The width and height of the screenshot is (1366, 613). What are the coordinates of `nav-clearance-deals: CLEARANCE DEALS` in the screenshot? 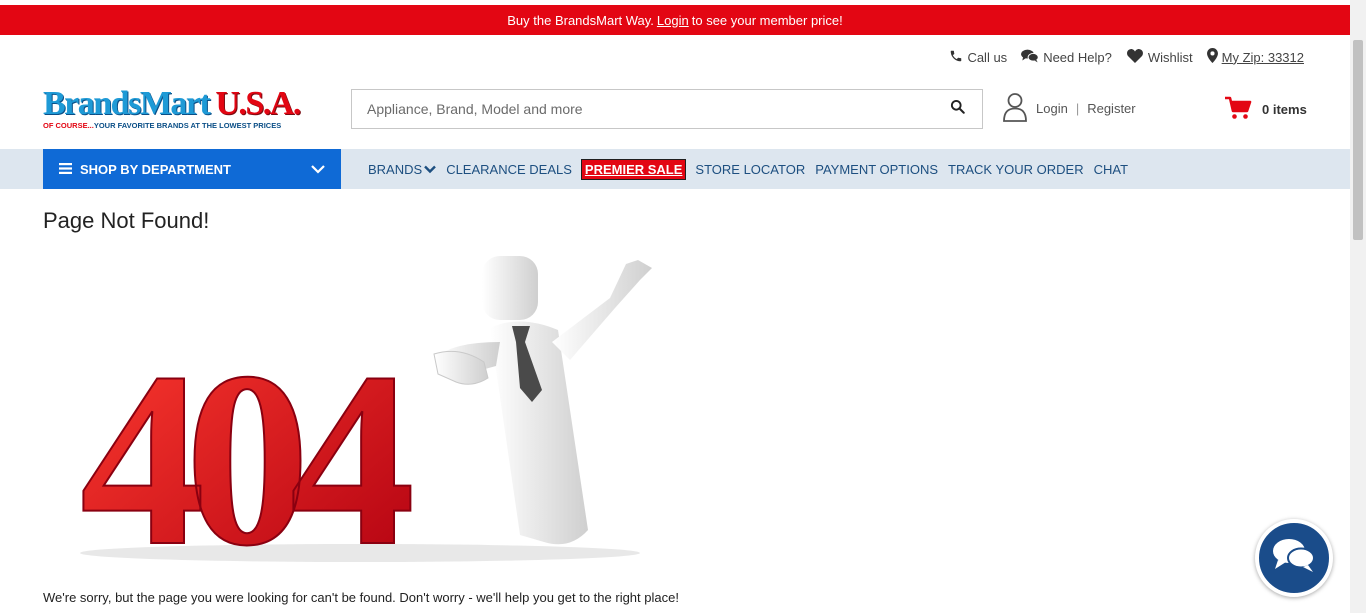 It's located at (509, 169).